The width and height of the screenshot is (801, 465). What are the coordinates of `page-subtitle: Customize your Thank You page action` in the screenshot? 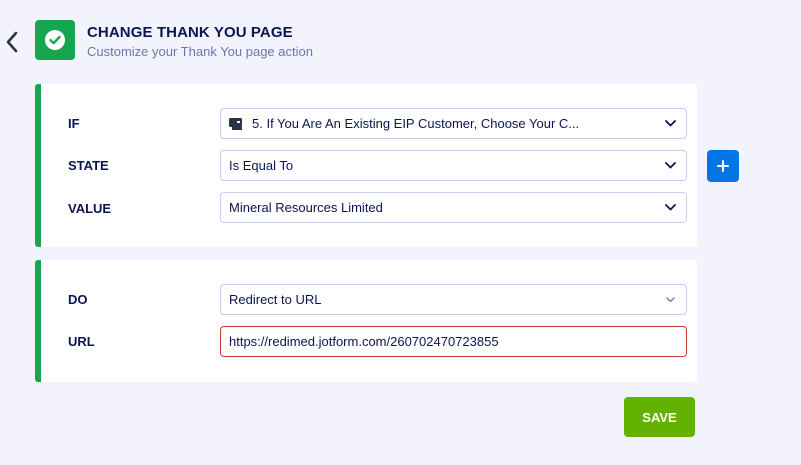 It's located at (200, 51).